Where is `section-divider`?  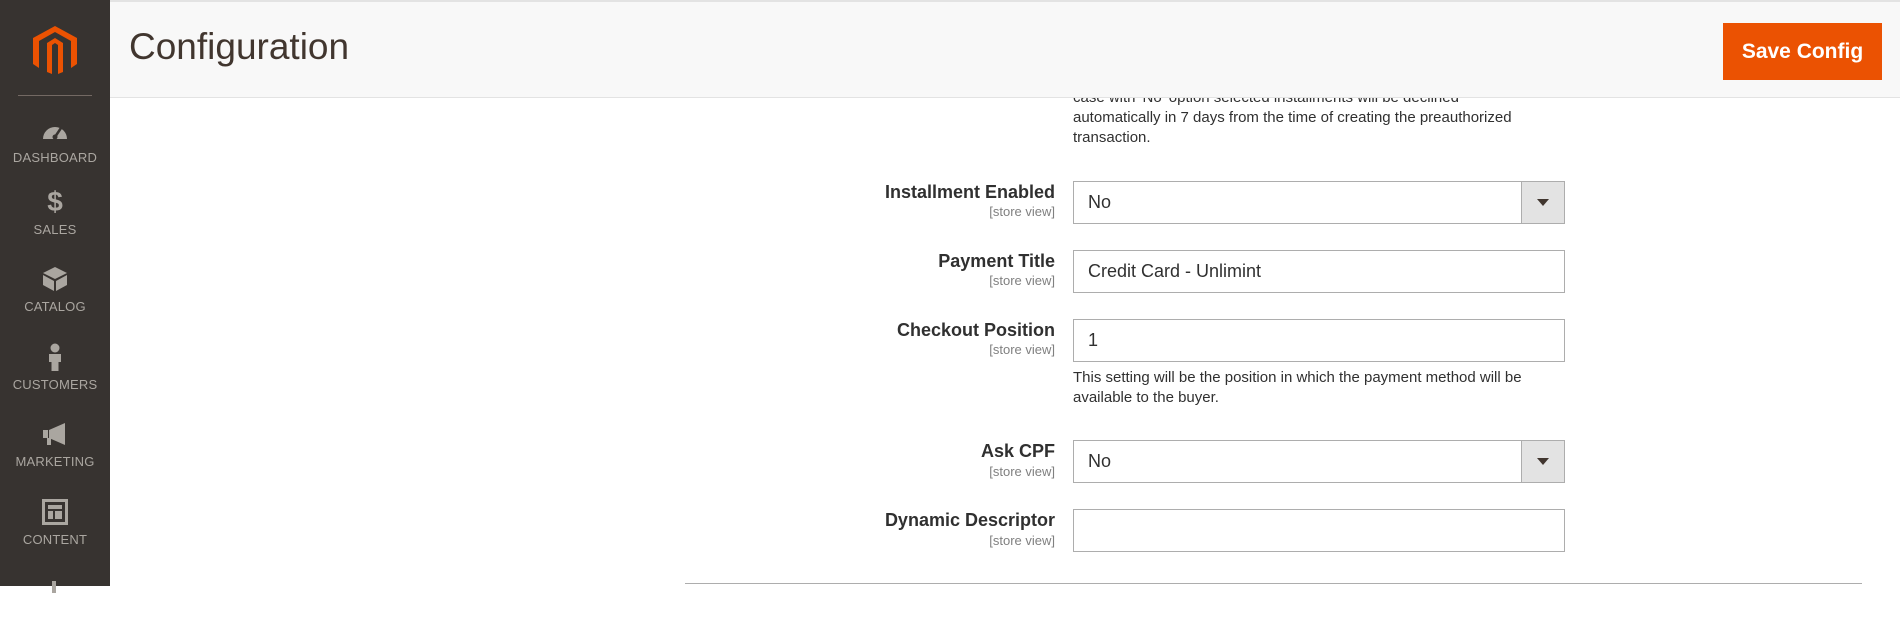 section-divider is located at coordinates (1273, 583).